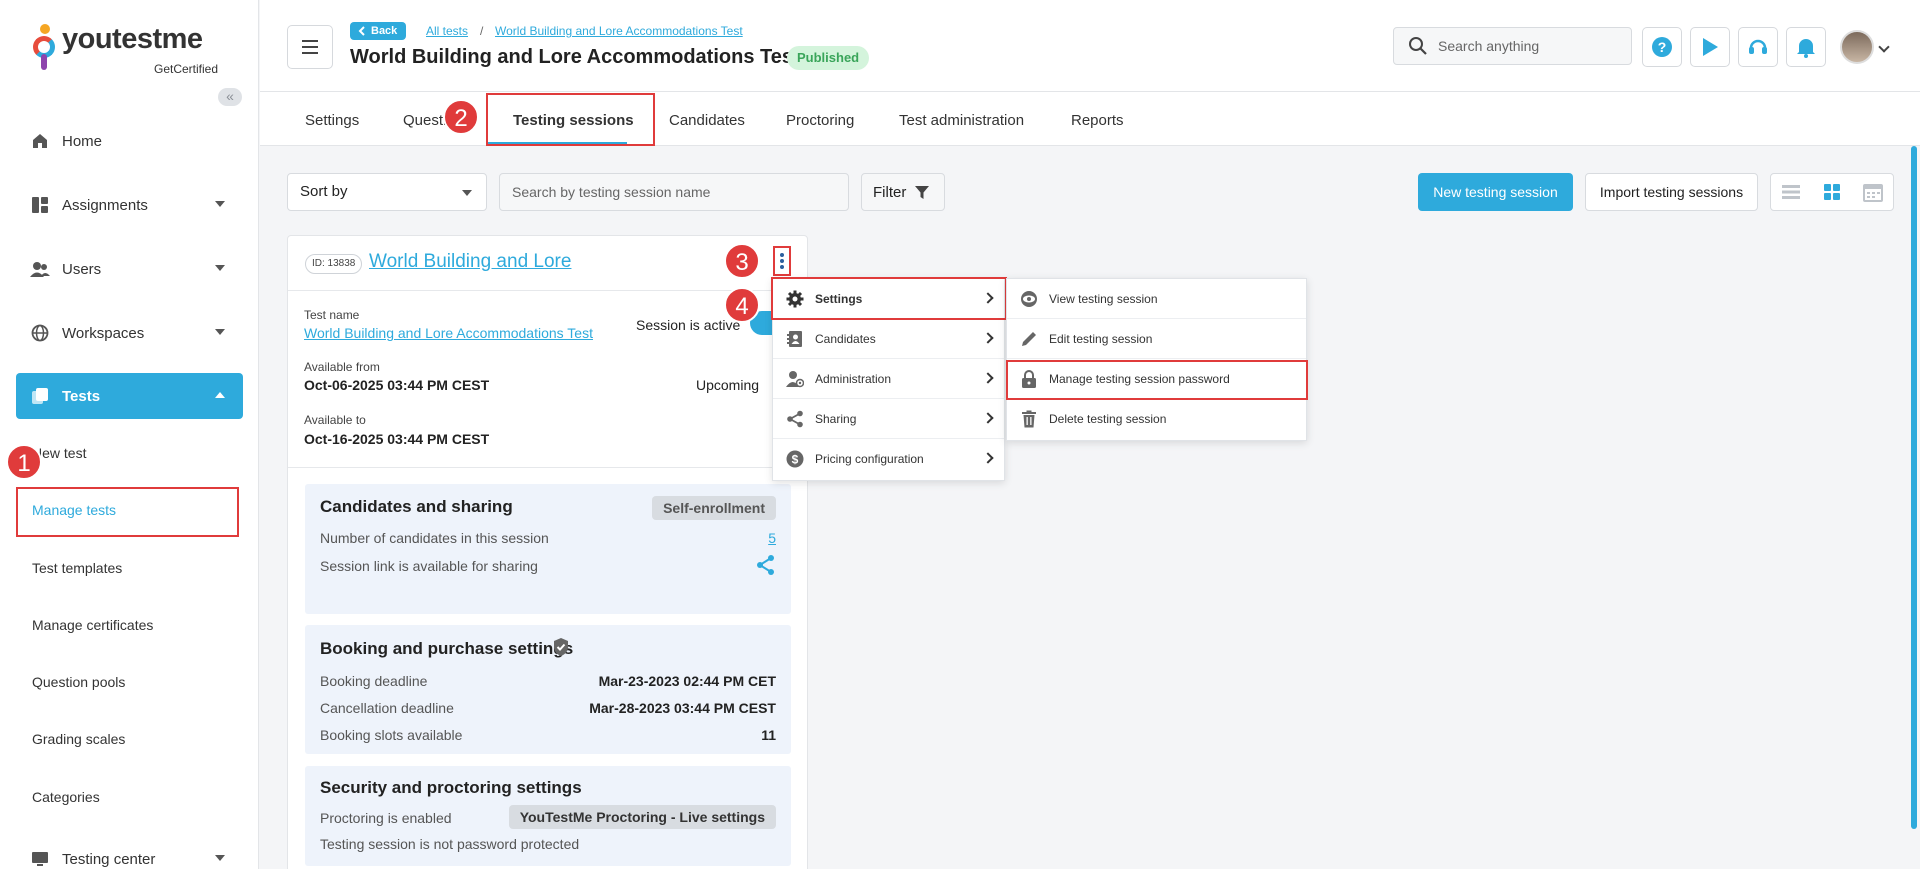  What do you see at coordinates (40, 205) in the screenshot?
I see `assignments-icon` at bounding box center [40, 205].